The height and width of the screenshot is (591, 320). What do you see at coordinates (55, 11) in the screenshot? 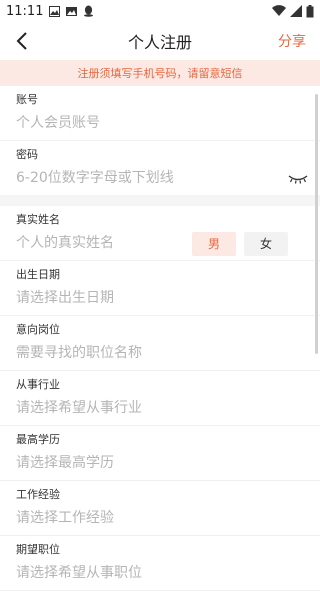
I see `image-notification-icon` at bounding box center [55, 11].